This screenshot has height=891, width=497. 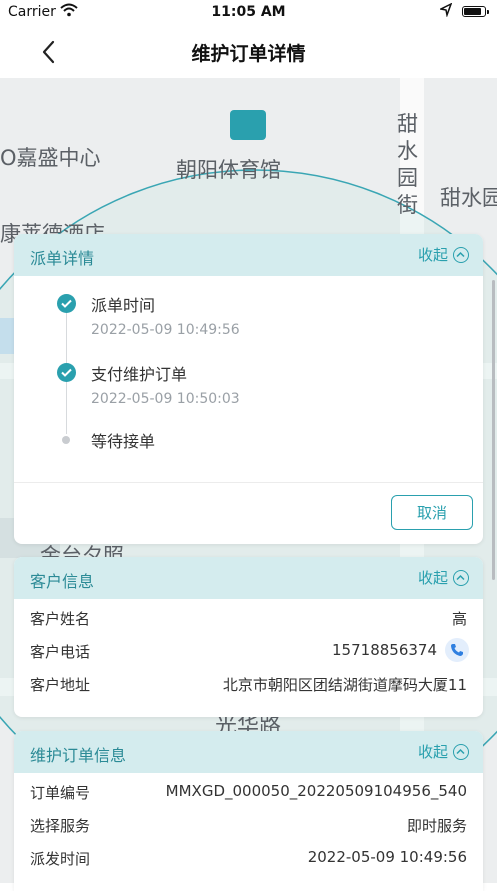 What do you see at coordinates (344, 685) in the screenshot?
I see `customer-address-value: 北京市朝阳区团结湖街道摩码大厦11` at bounding box center [344, 685].